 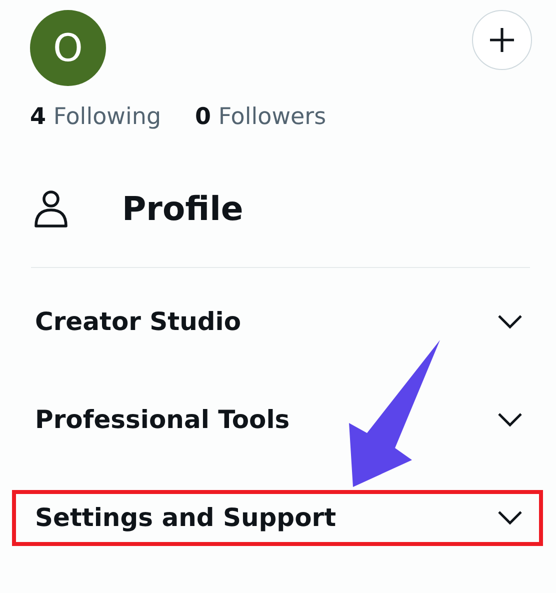 I want to click on person-icon, so click(x=51, y=209).